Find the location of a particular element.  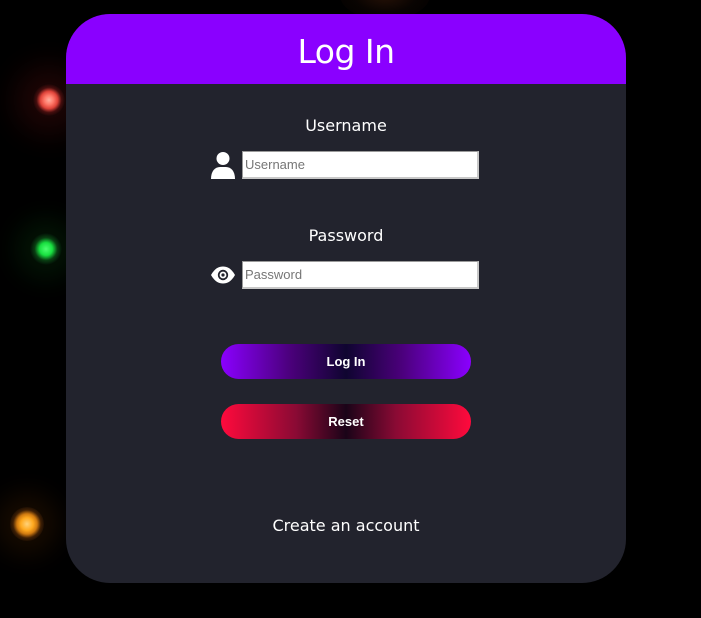

password-input is located at coordinates (360, 275).